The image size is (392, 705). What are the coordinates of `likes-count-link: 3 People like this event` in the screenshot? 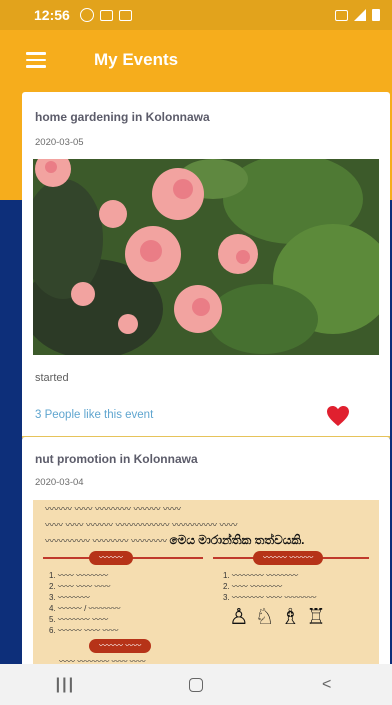 It's located at (94, 415).